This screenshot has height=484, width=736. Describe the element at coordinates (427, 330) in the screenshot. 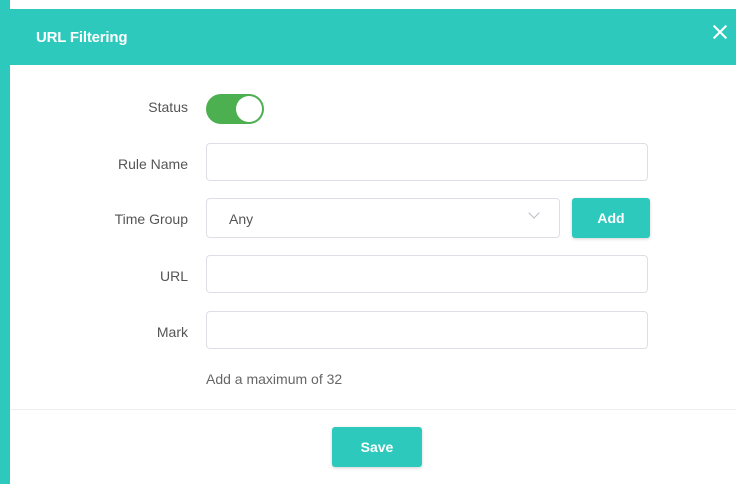

I see `mark-input` at that location.